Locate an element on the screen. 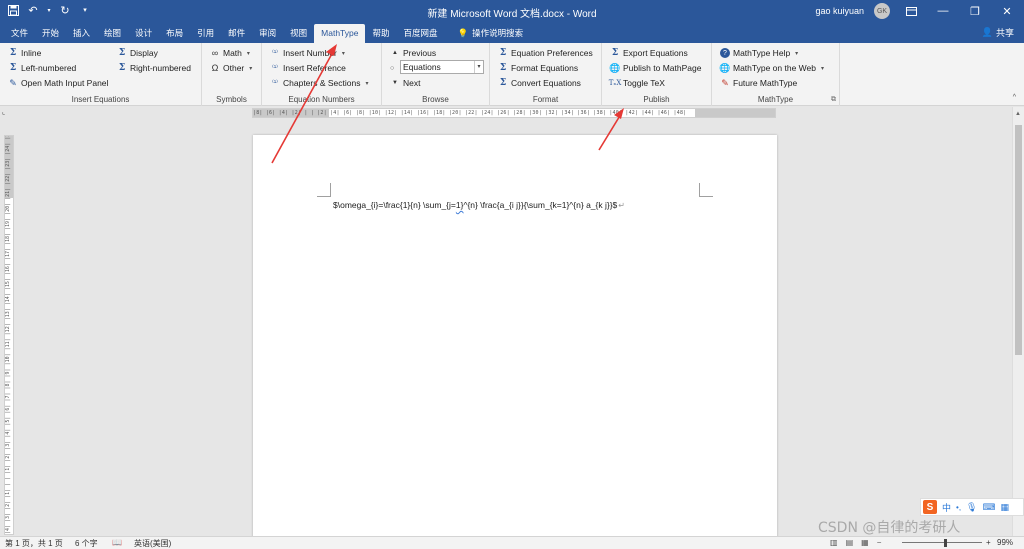 This screenshot has height=549, width=1024. group-label: Symbols is located at coordinates (231, 99).